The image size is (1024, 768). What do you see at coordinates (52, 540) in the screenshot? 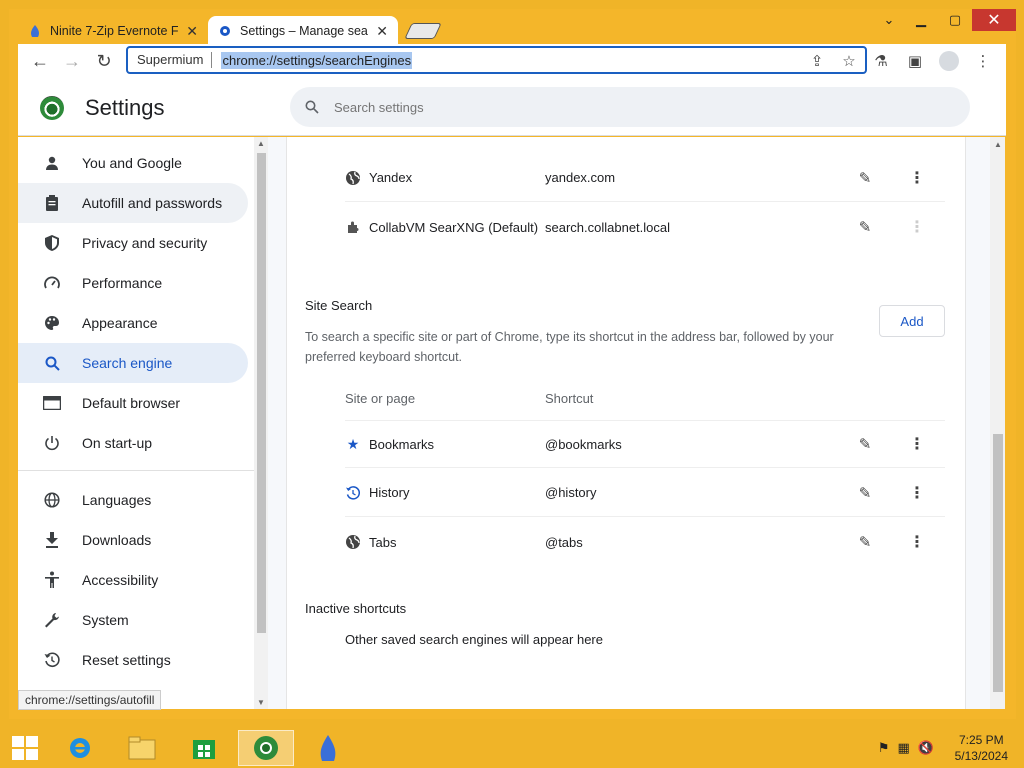
I see `download-icon` at bounding box center [52, 540].